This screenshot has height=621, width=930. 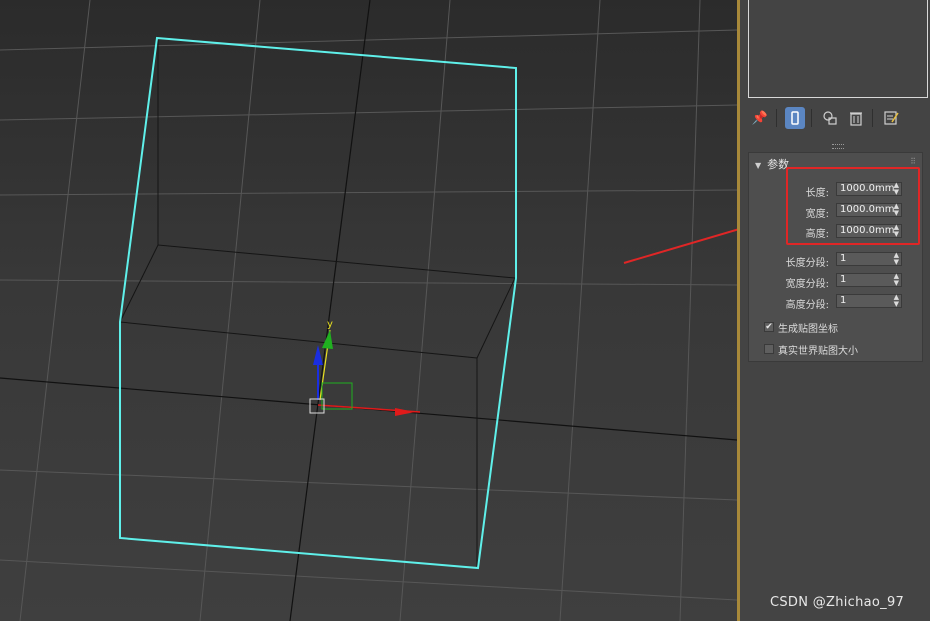 What do you see at coordinates (330, 324) in the screenshot?
I see `gizmo-y-label: y` at bounding box center [330, 324].